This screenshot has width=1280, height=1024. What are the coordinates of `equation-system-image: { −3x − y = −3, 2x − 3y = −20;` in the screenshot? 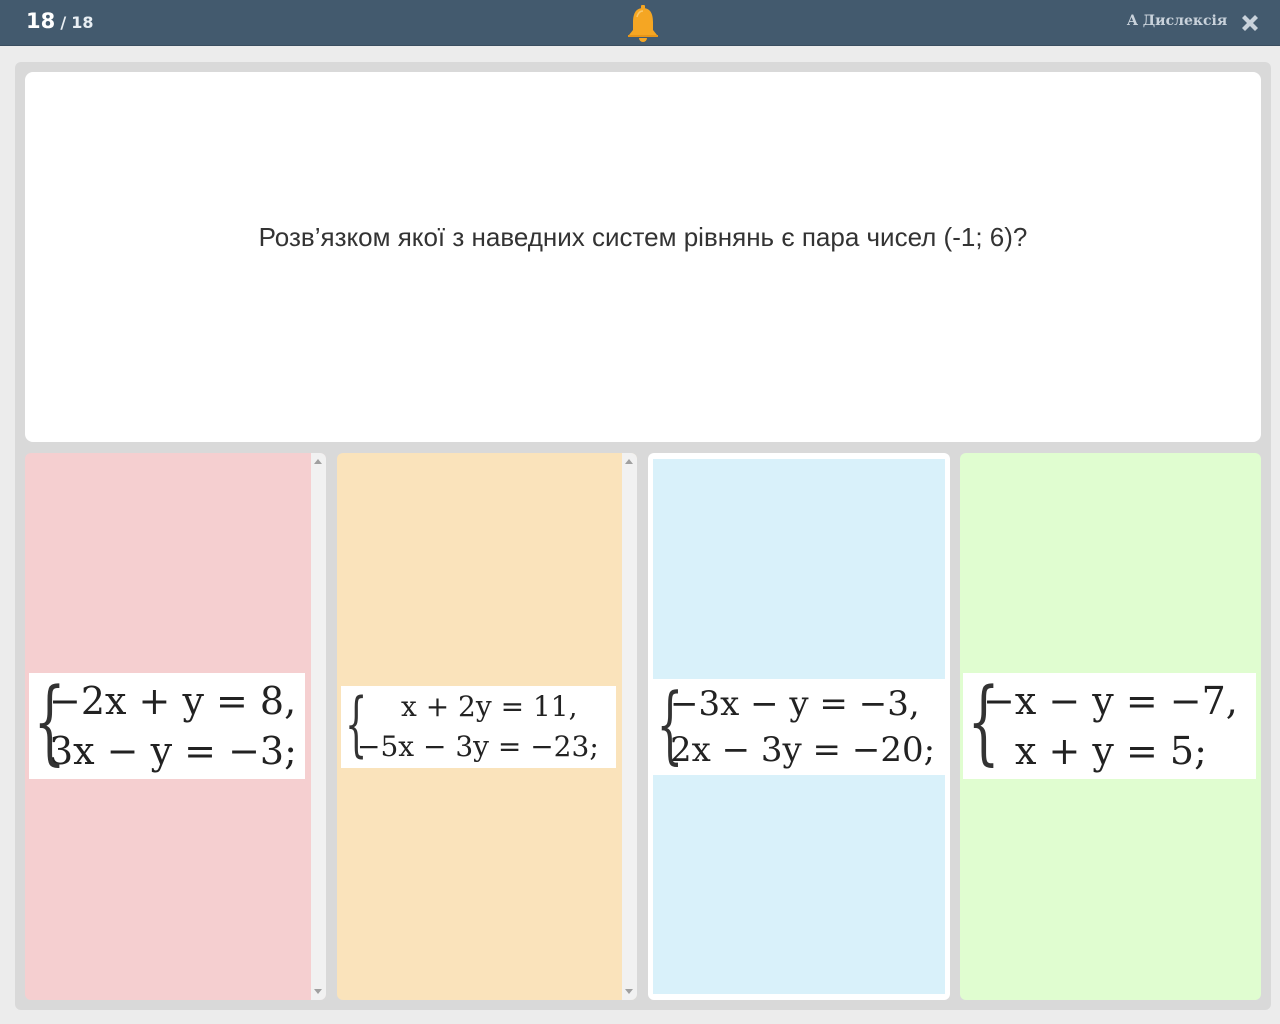 It's located at (798, 727).